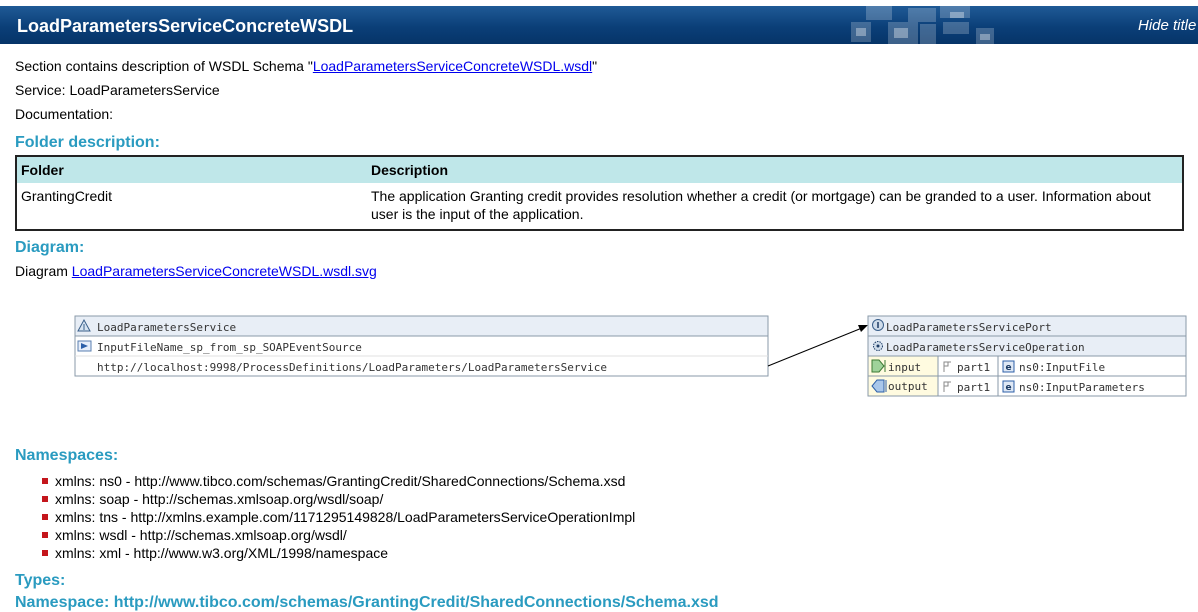 The height and width of the screenshot is (612, 1198). Describe the element at coordinates (166, 327) in the screenshot. I see `service-name: LoadParametersService` at that location.